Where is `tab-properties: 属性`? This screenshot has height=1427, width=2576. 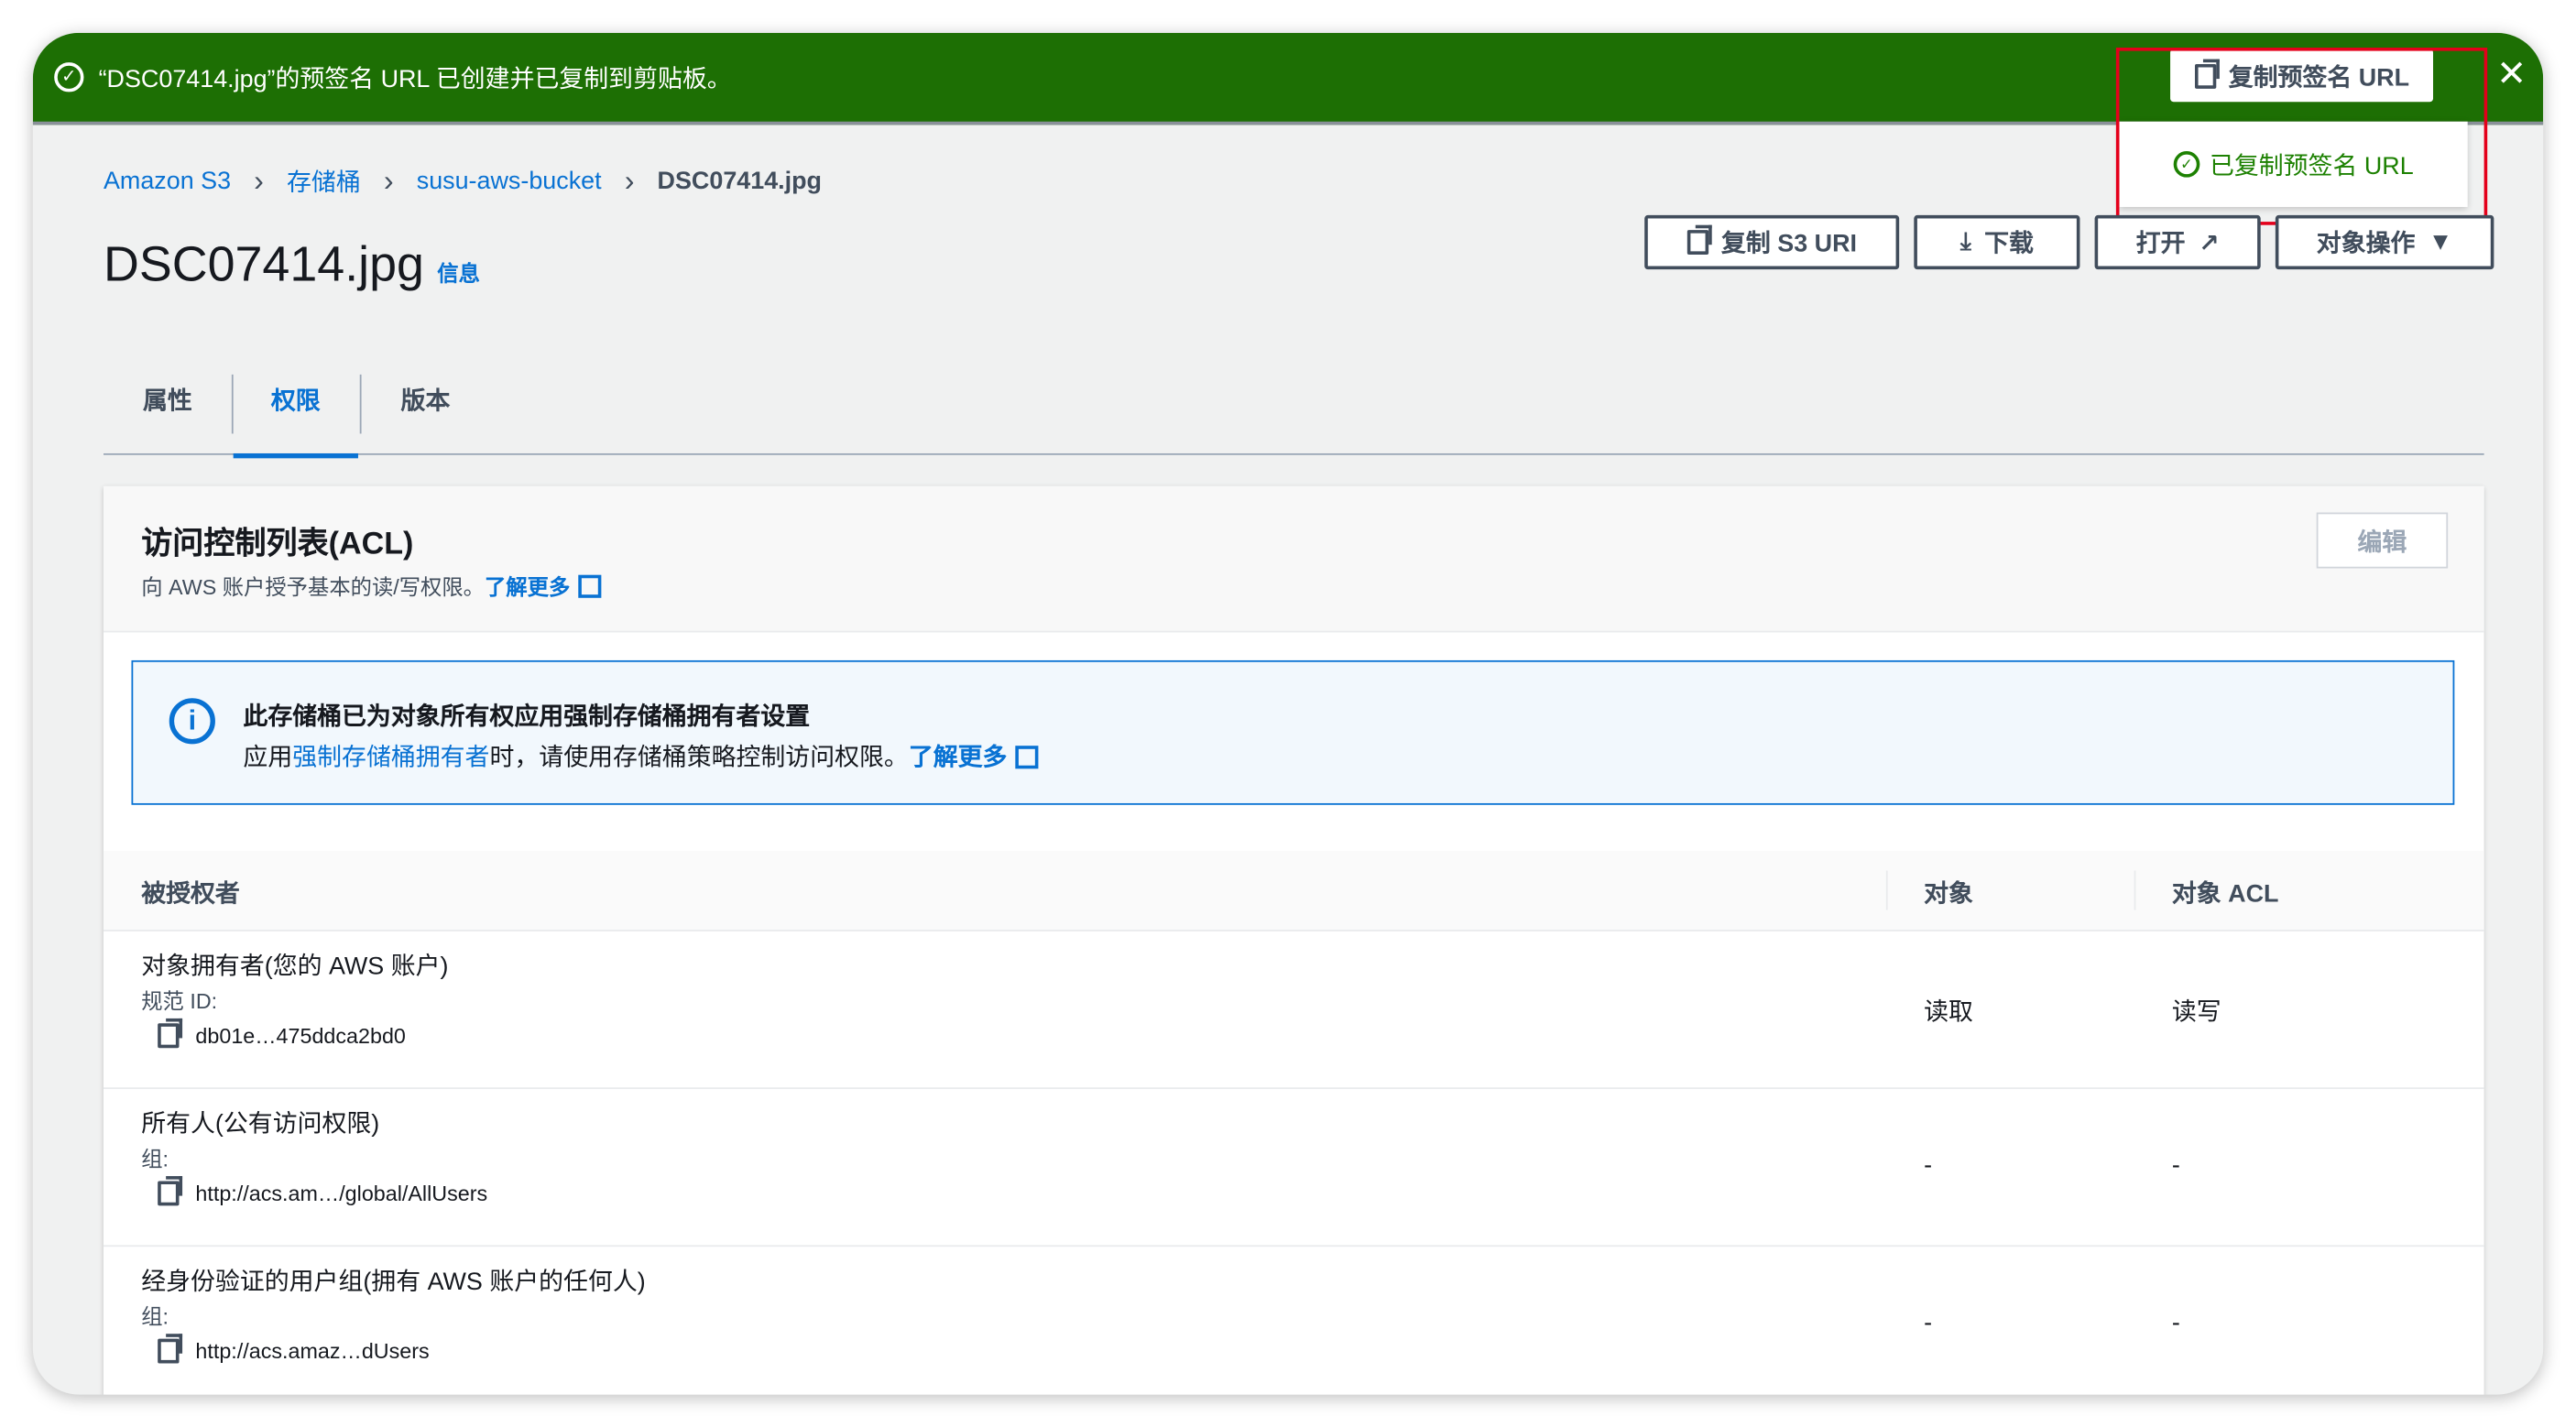 tab-properties: 属性 is located at coordinates (168, 407).